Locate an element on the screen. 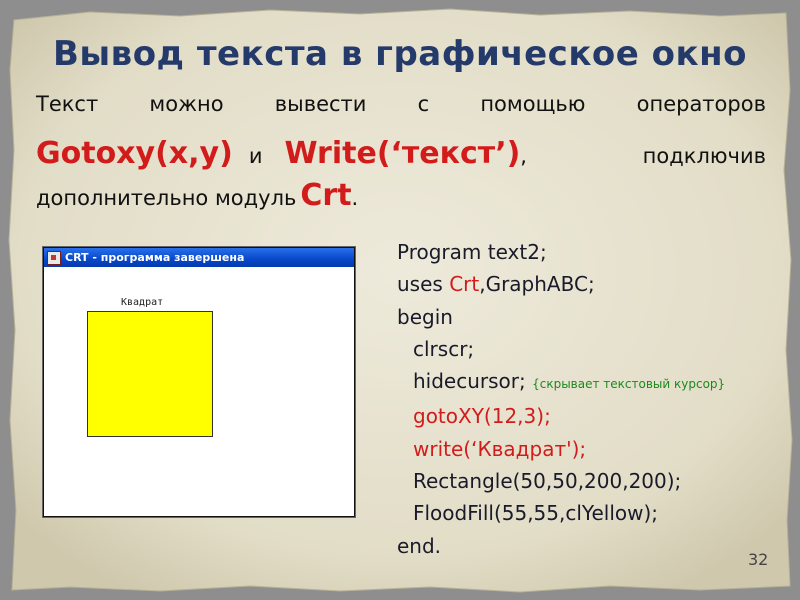 Image resolution: width=800 pixels, height=600 pixels. write-operator: Write(‘текст’) is located at coordinates (402, 153).